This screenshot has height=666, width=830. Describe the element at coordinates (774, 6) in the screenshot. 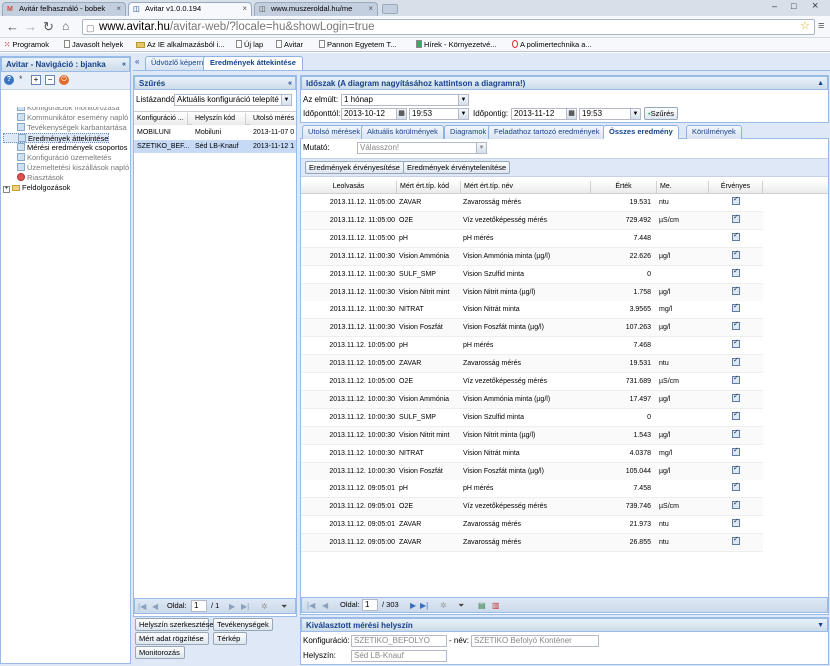

I see `minimize-icon: –` at that location.